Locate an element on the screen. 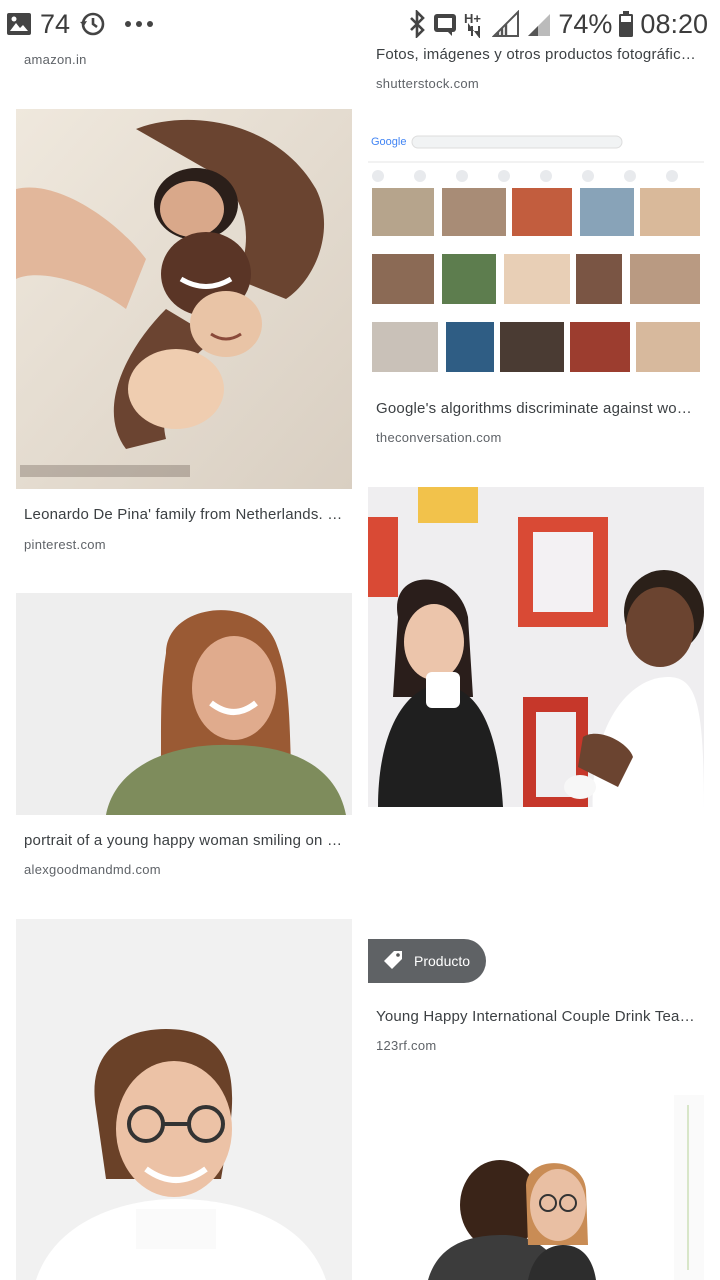 This screenshot has width=720, height=1280. result-source: theconversation.com is located at coordinates (439, 437).